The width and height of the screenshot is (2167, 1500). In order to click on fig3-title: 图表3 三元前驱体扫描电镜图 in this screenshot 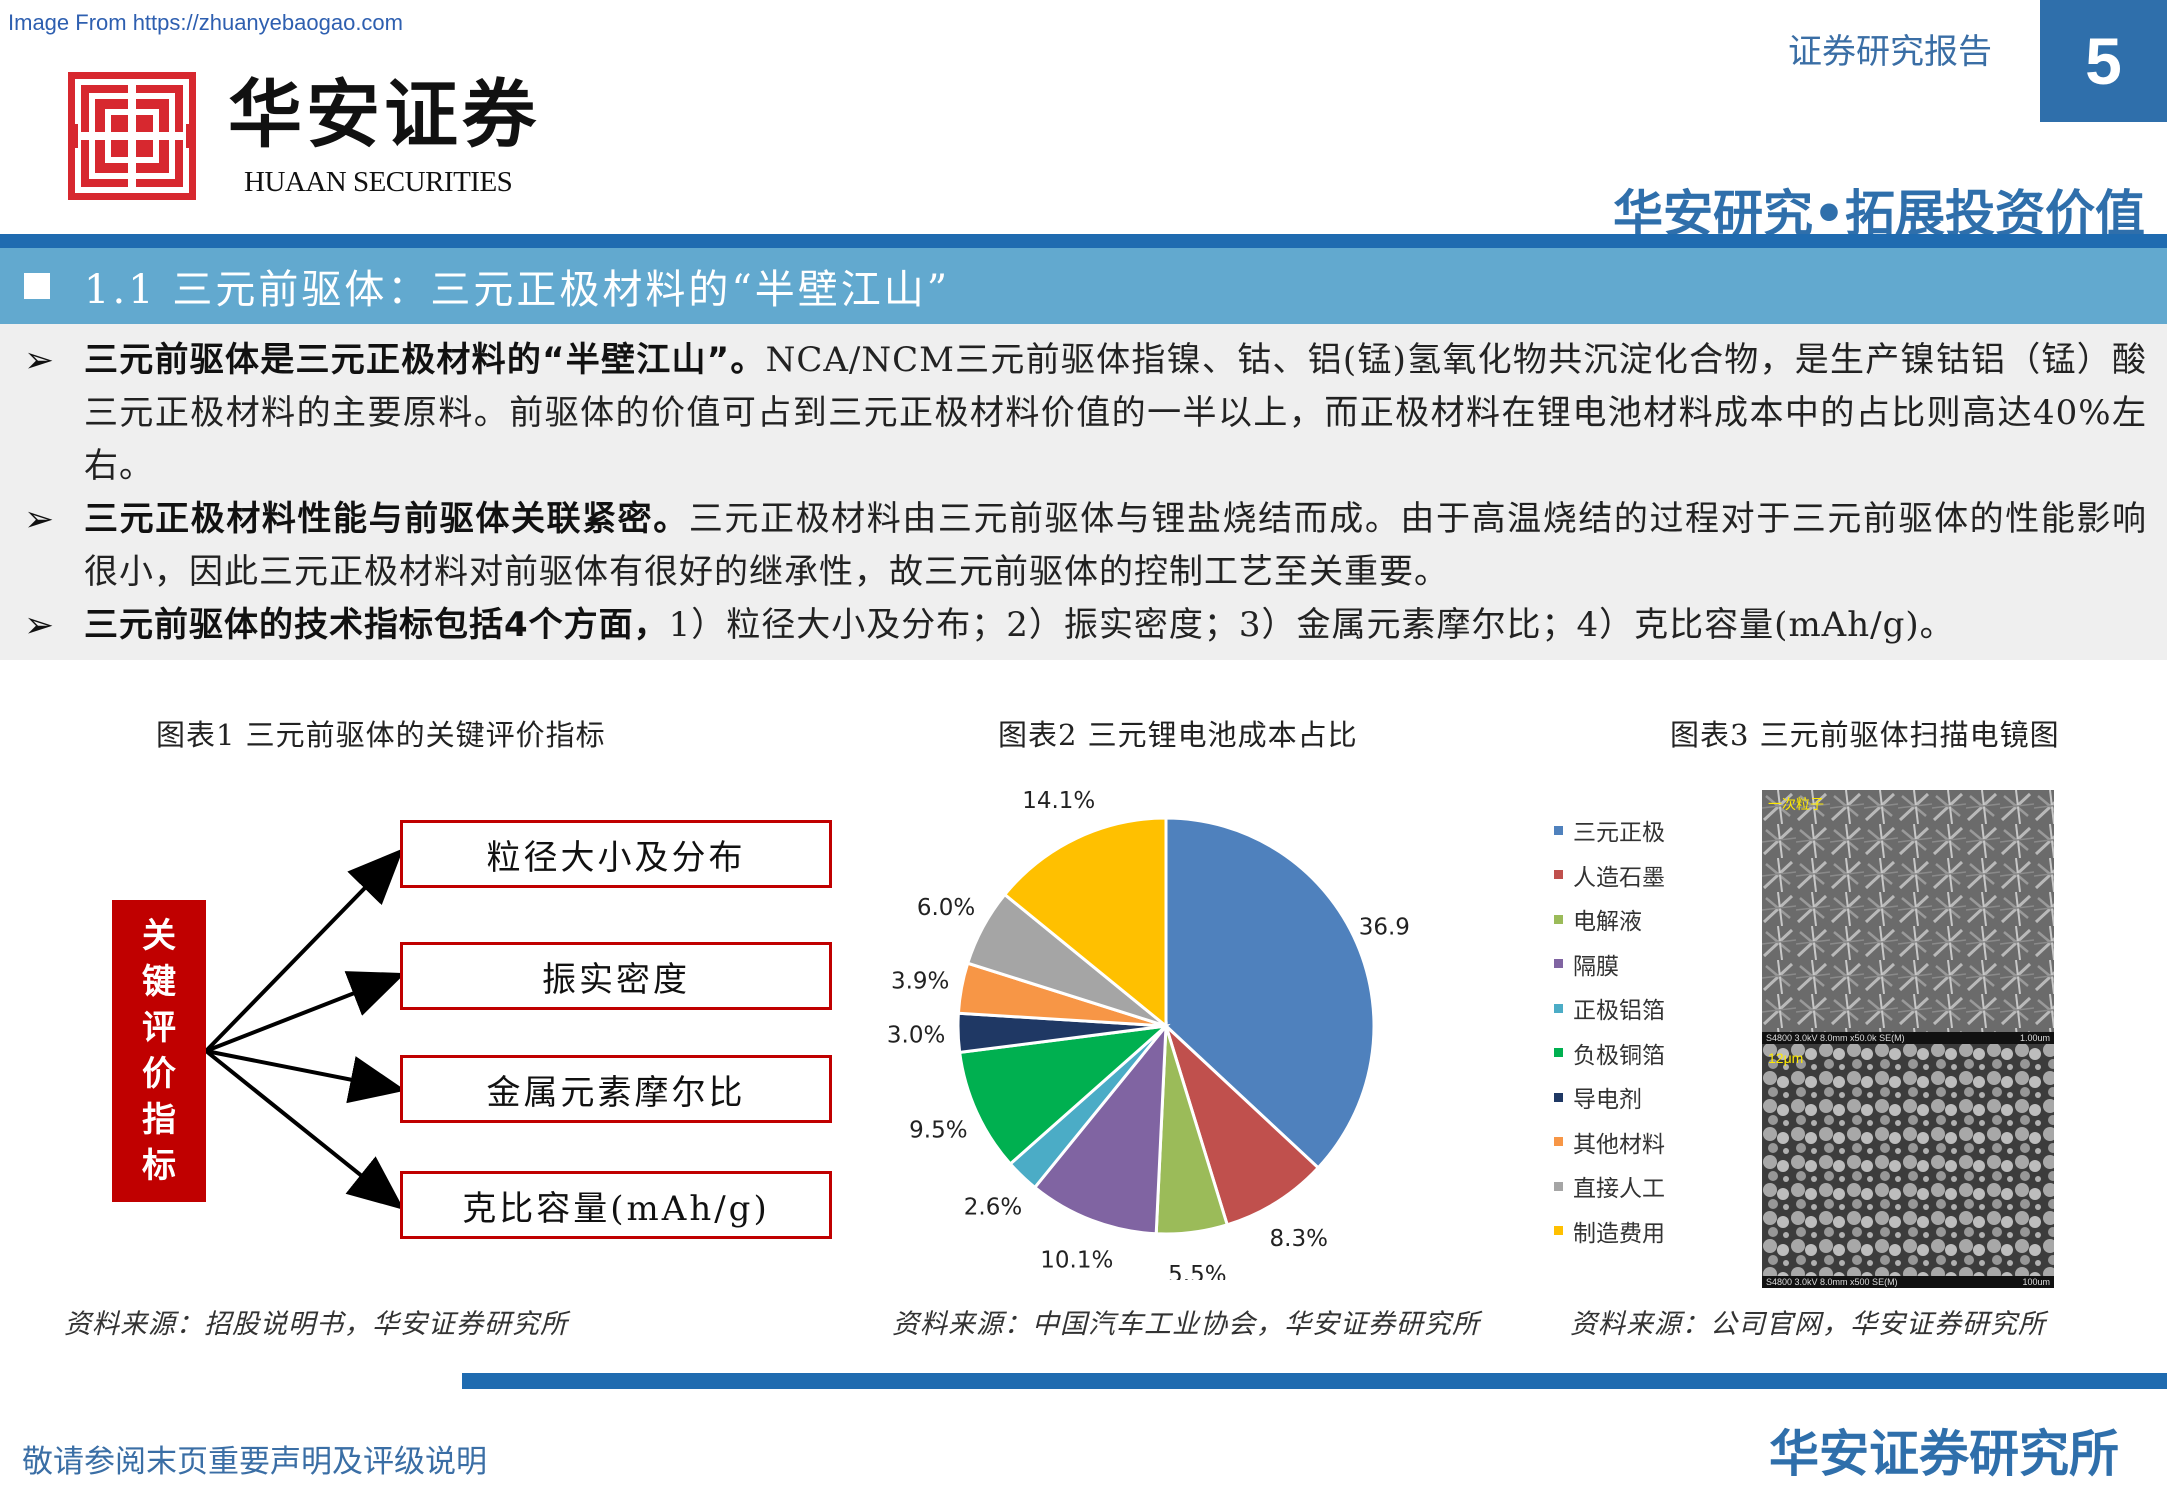, I will do `click(1865, 735)`.